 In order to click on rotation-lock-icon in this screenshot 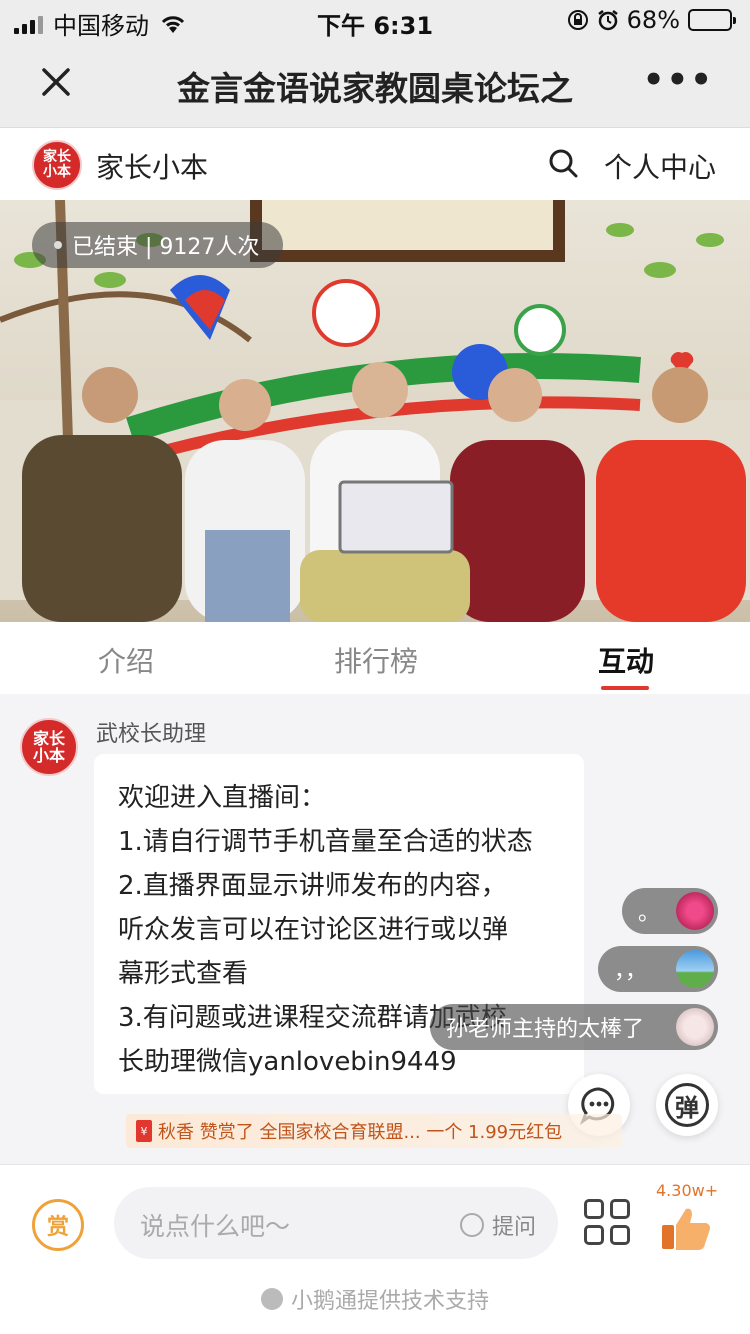, I will do `click(577, 20)`.